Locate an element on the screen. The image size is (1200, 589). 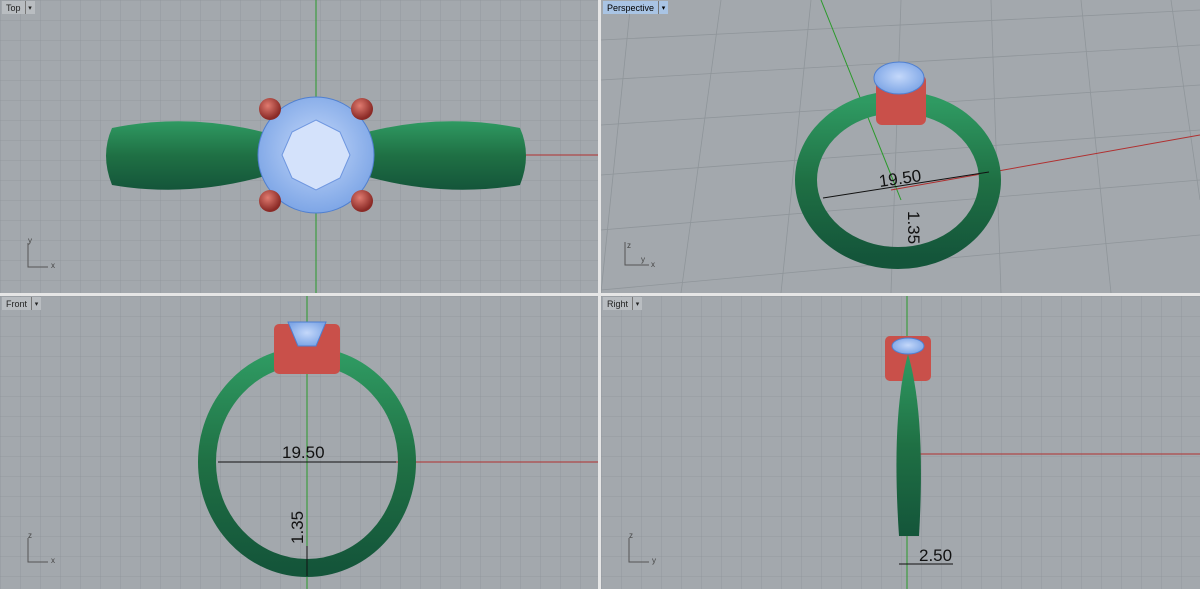
viewport-tab-right: Right ▾ is located at coordinates (623, 303).